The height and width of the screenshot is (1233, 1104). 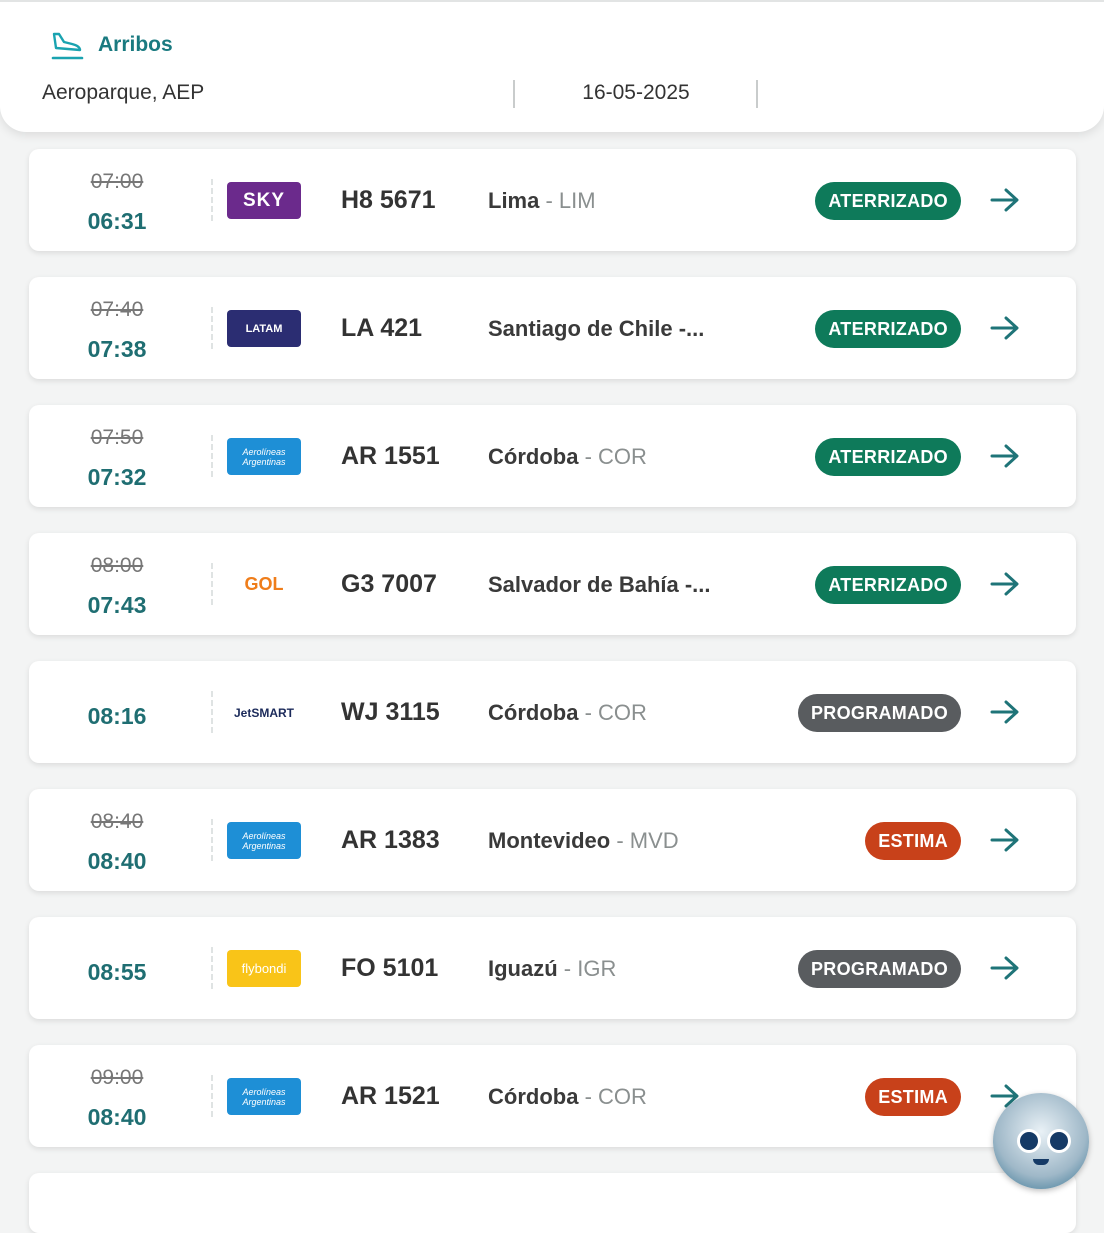 I want to click on destination: Lima - LIM, so click(x=542, y=201).